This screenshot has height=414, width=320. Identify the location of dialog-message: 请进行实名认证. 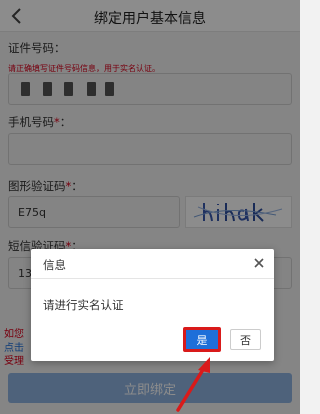
(83, 305).